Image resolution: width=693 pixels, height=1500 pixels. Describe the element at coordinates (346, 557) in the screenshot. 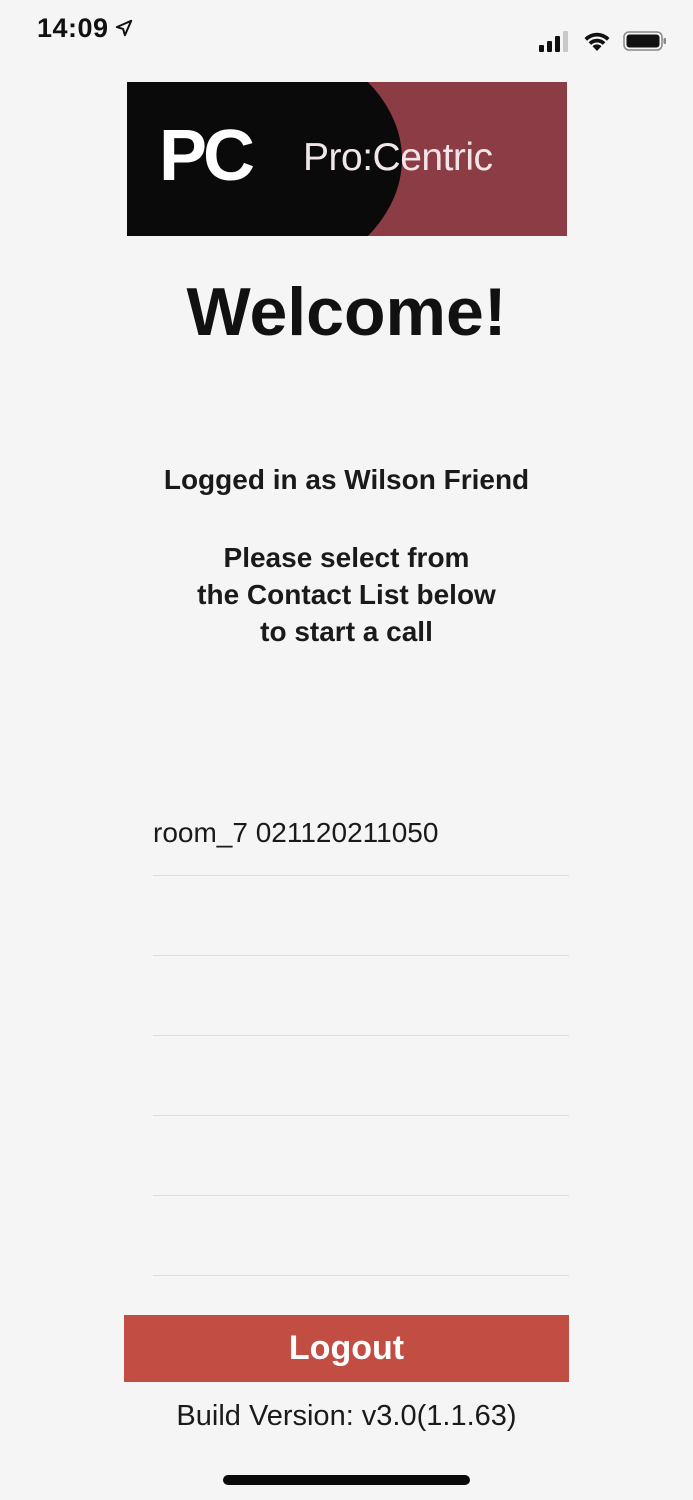

I see `instruction-line: Please select from` at that location.